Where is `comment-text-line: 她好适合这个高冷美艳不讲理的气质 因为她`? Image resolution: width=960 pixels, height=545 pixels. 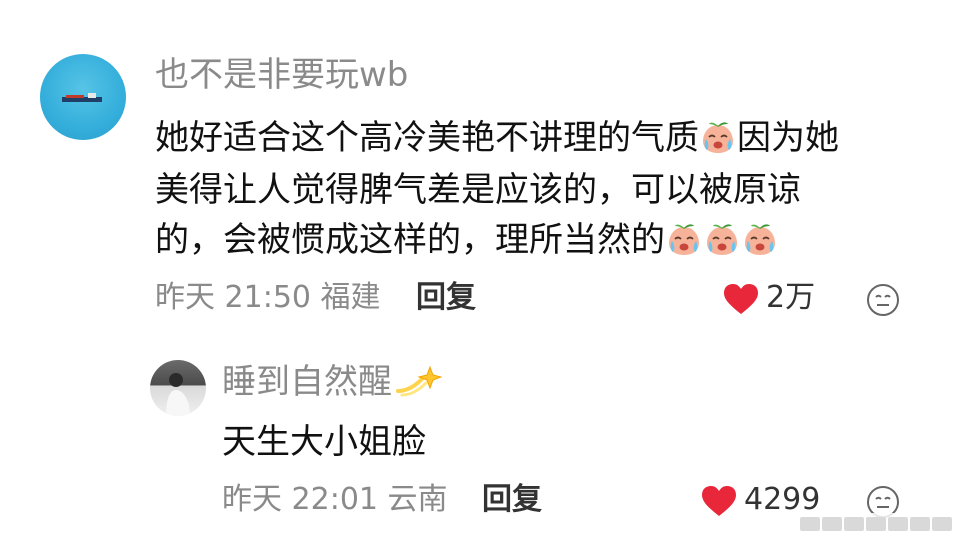 comment-text-line: 她好适合这个高冷美艳不讲理的气质 因为她 is located at coordinates (497, 138).